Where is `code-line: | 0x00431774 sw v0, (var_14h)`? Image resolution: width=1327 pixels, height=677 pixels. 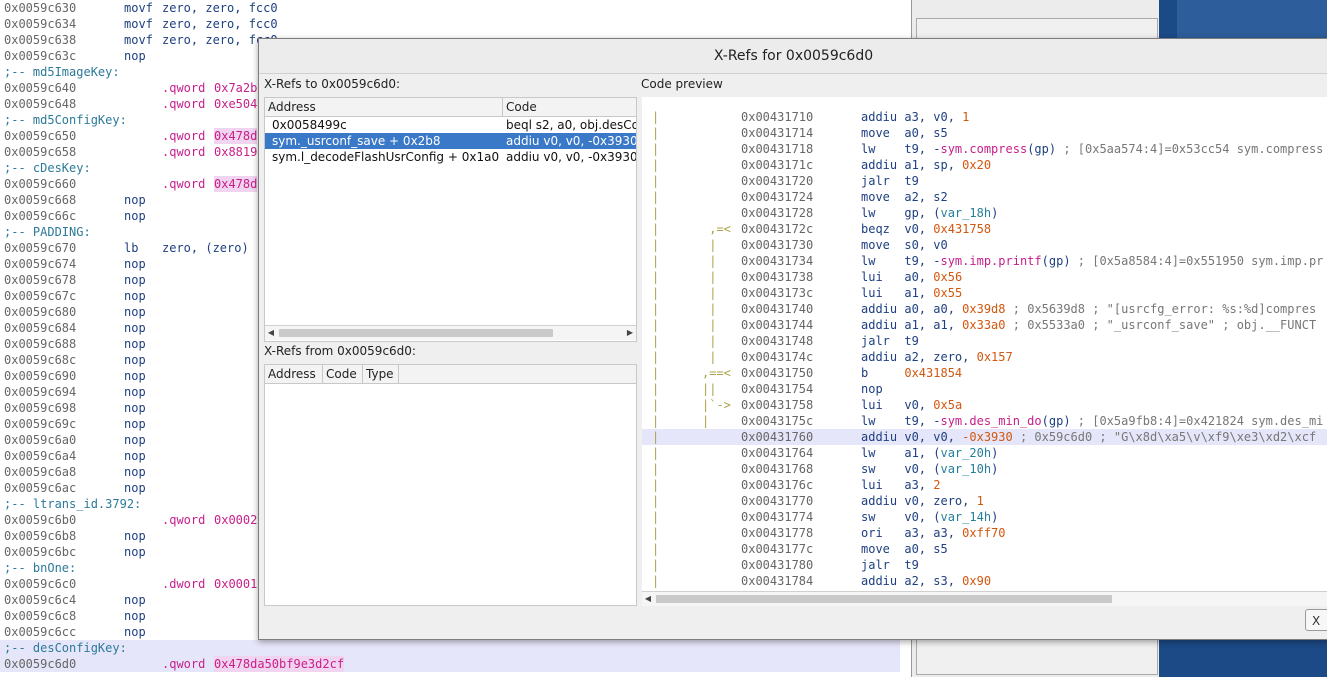 code-line: | 0x00431774 sw v0, (var_14h) is located at coordinates (984, 517).